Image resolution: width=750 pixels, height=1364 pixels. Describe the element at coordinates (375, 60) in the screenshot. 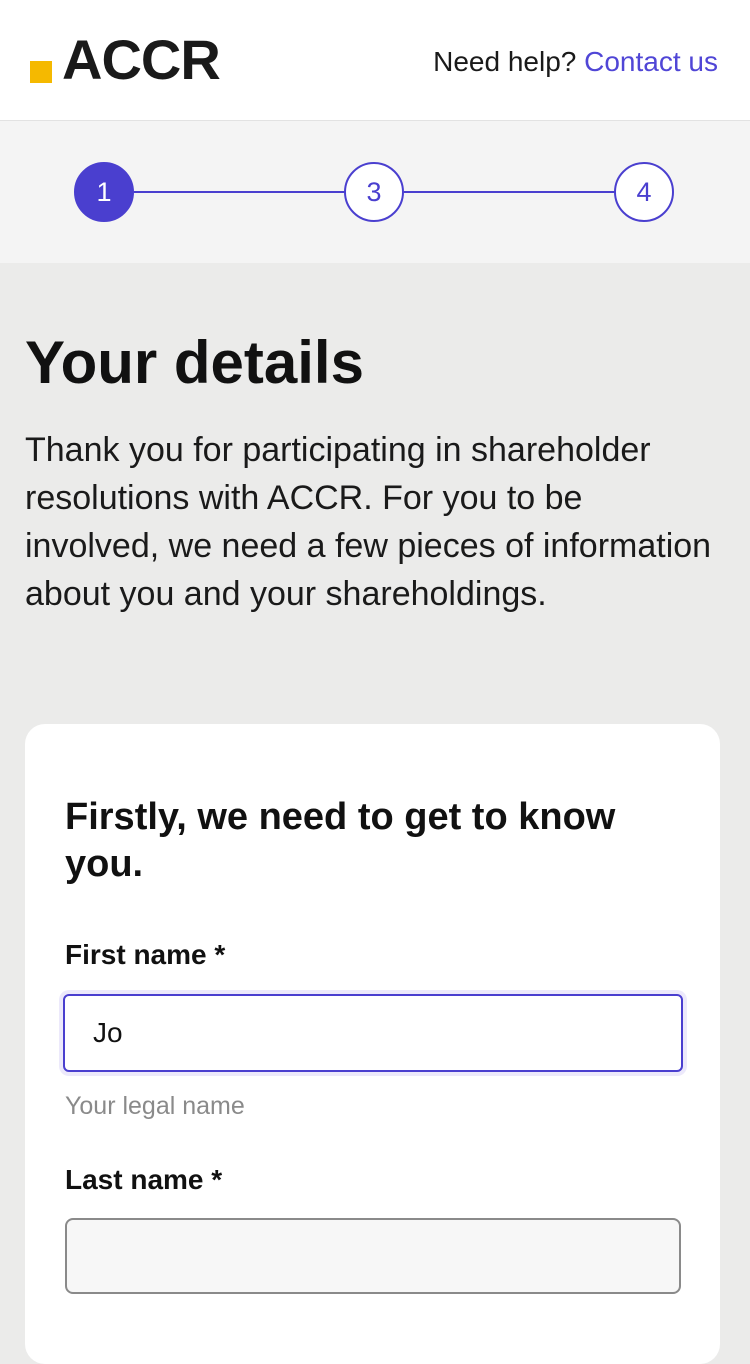

I see `app-header: ACCR Need help? Contact us` at that location.